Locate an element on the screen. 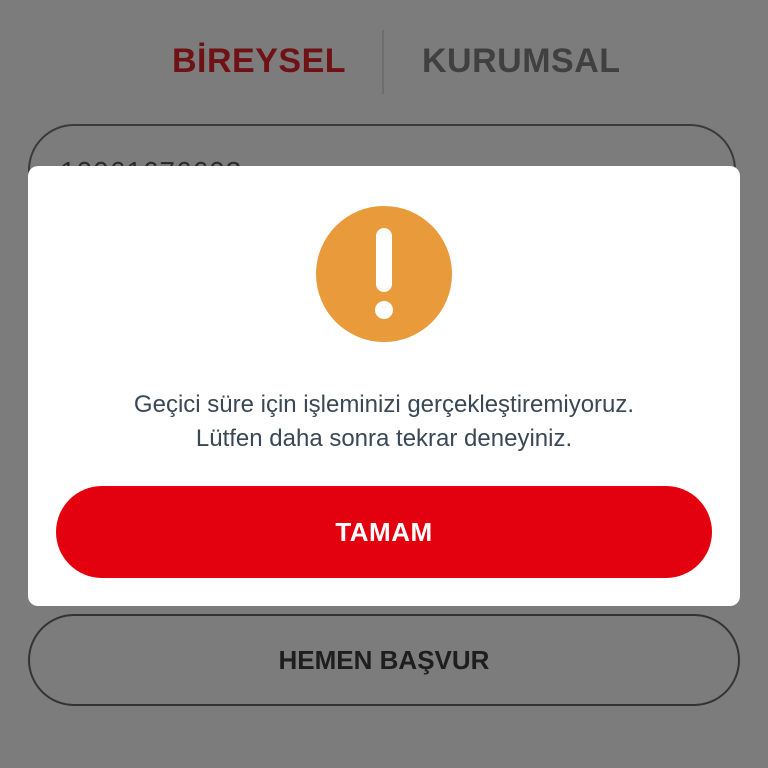 The height and width of the screenshot is (768, 768). tab-corporate: KURUMSAL is located at coordinates (521, 61).